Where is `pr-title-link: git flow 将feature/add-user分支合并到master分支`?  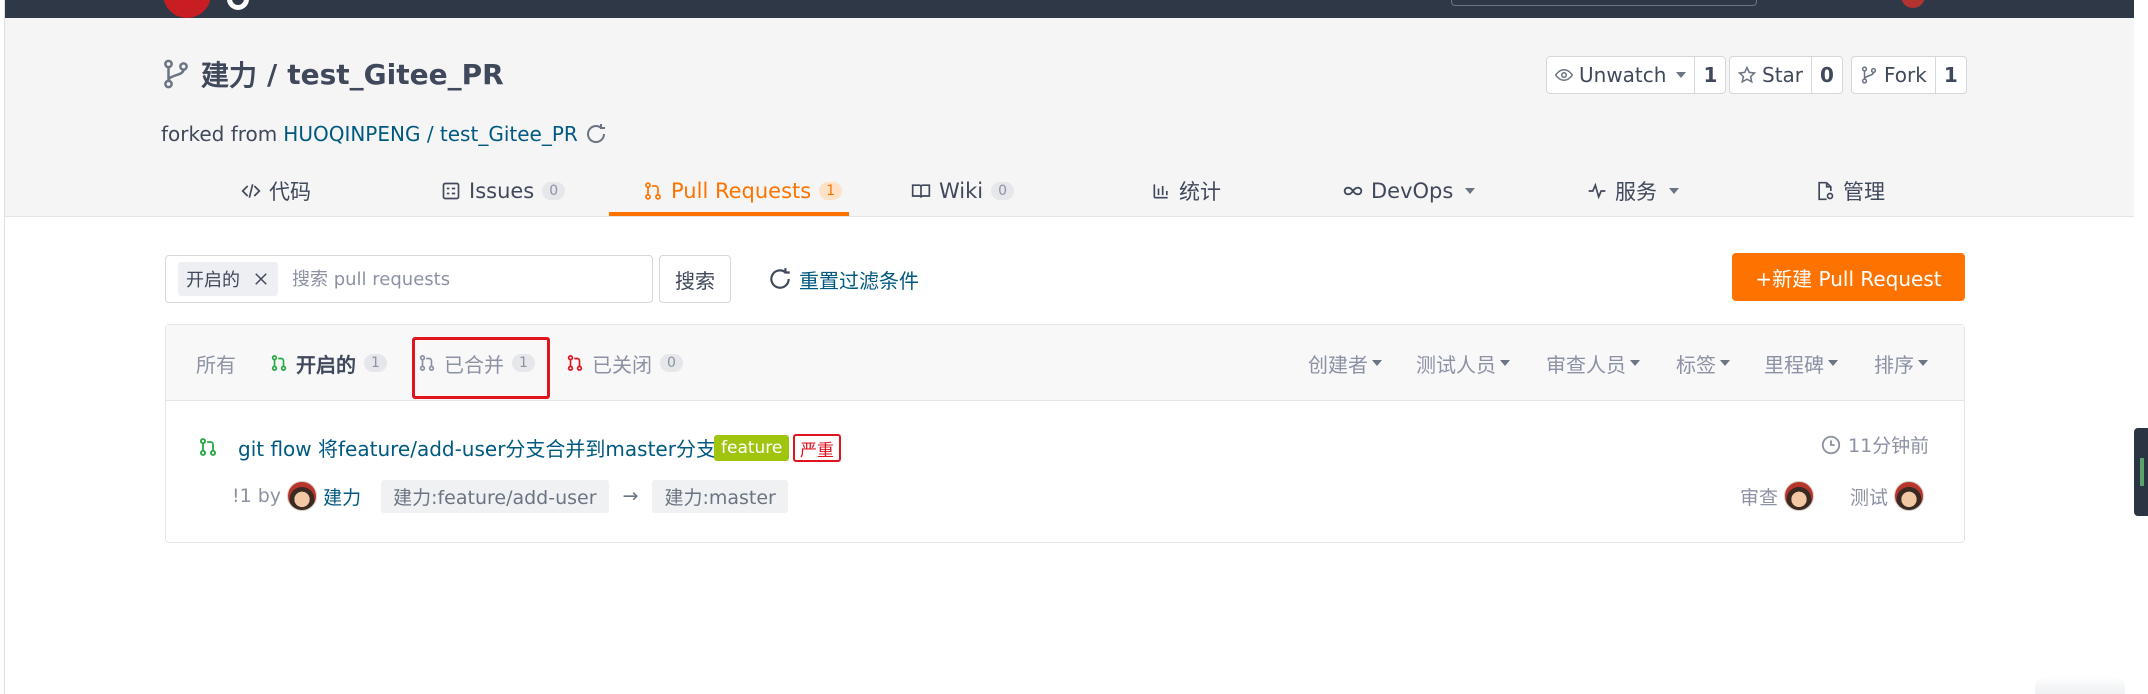
pr-title-link: git flow 将feature/add-user分支合并到master分支 is located at coordinates (477, 447).